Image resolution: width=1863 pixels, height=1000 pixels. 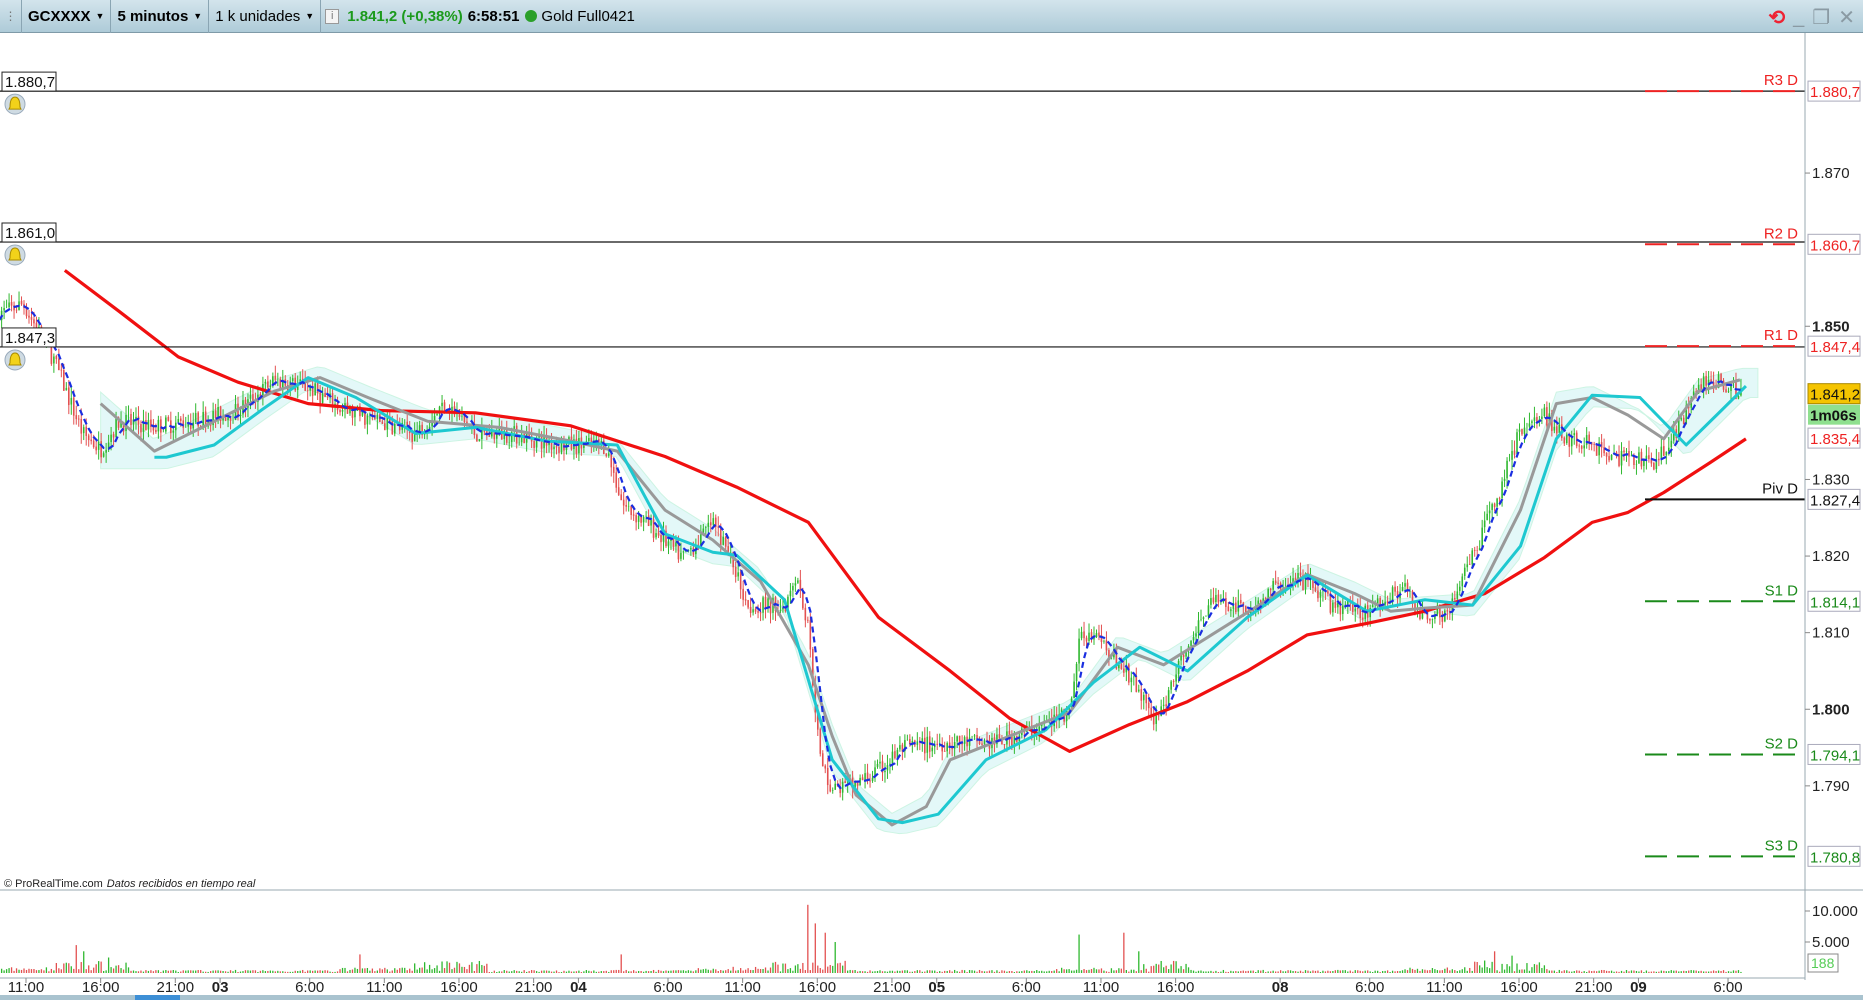 I want to click on timeframe-selector: 5 minutos ▼, so click(x=160, y=16).